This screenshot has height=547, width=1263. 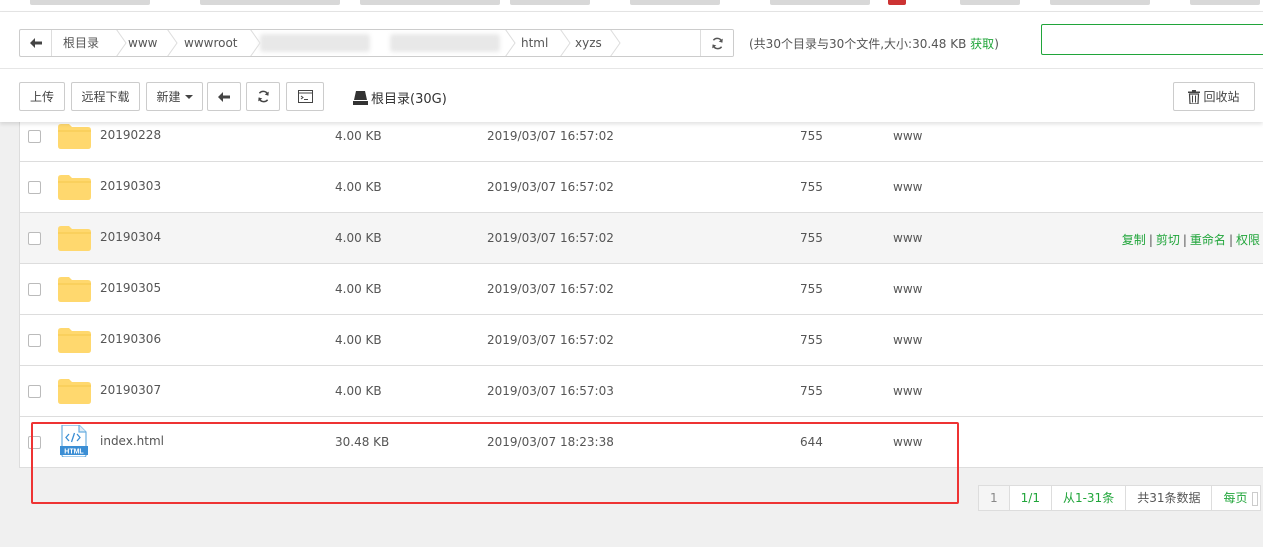 I want to click on go-back-button, so click(x=224, y=96).